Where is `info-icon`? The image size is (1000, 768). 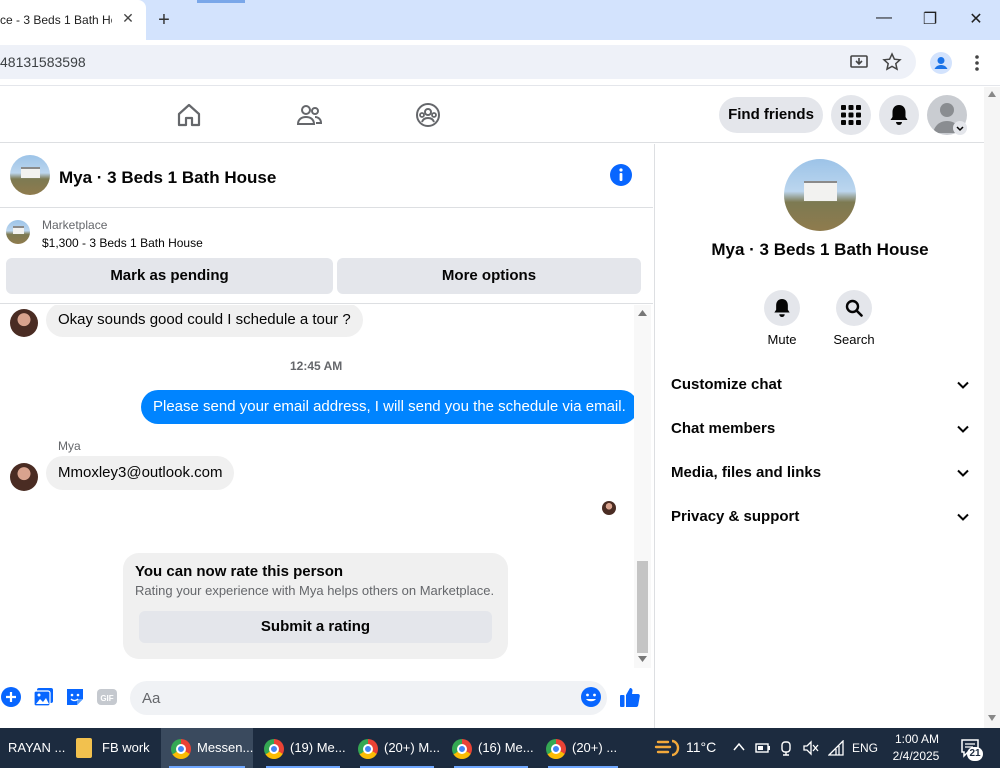
info-icon is located at coordinates (621, 175).